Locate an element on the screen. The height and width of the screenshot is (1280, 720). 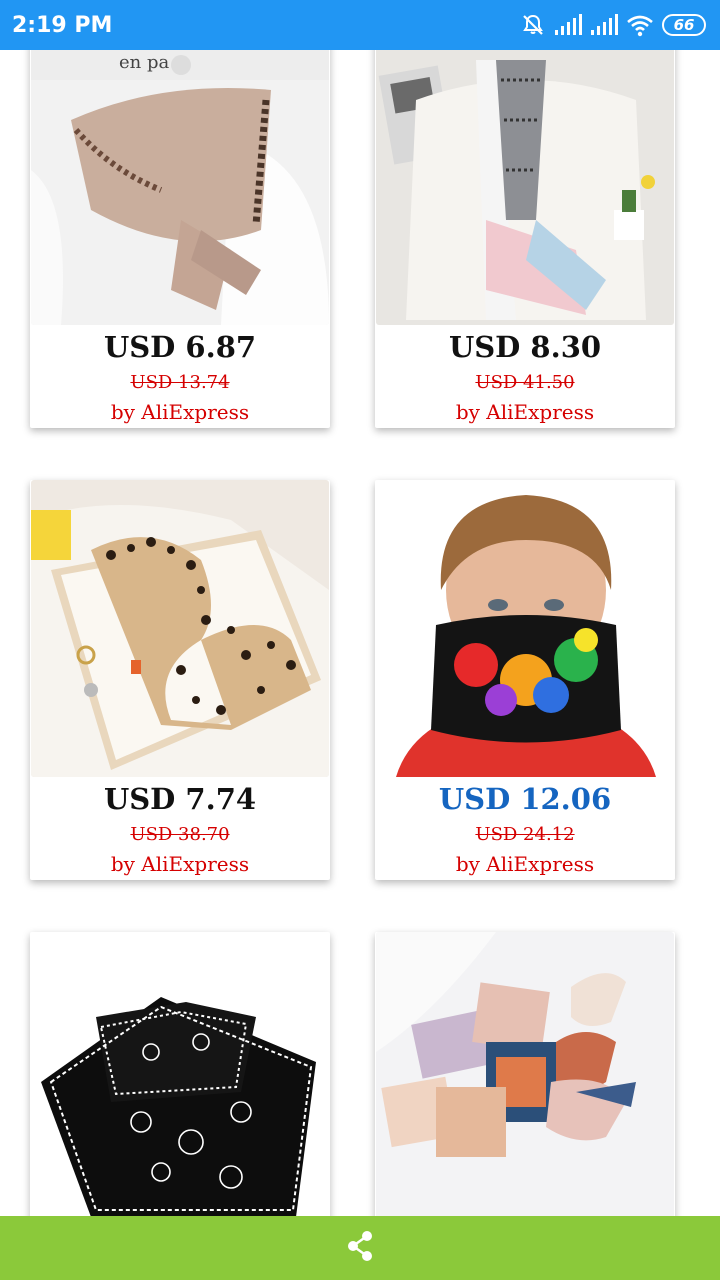
status-bar: 2:19 PM 66 is located at coordinates (360, 25).